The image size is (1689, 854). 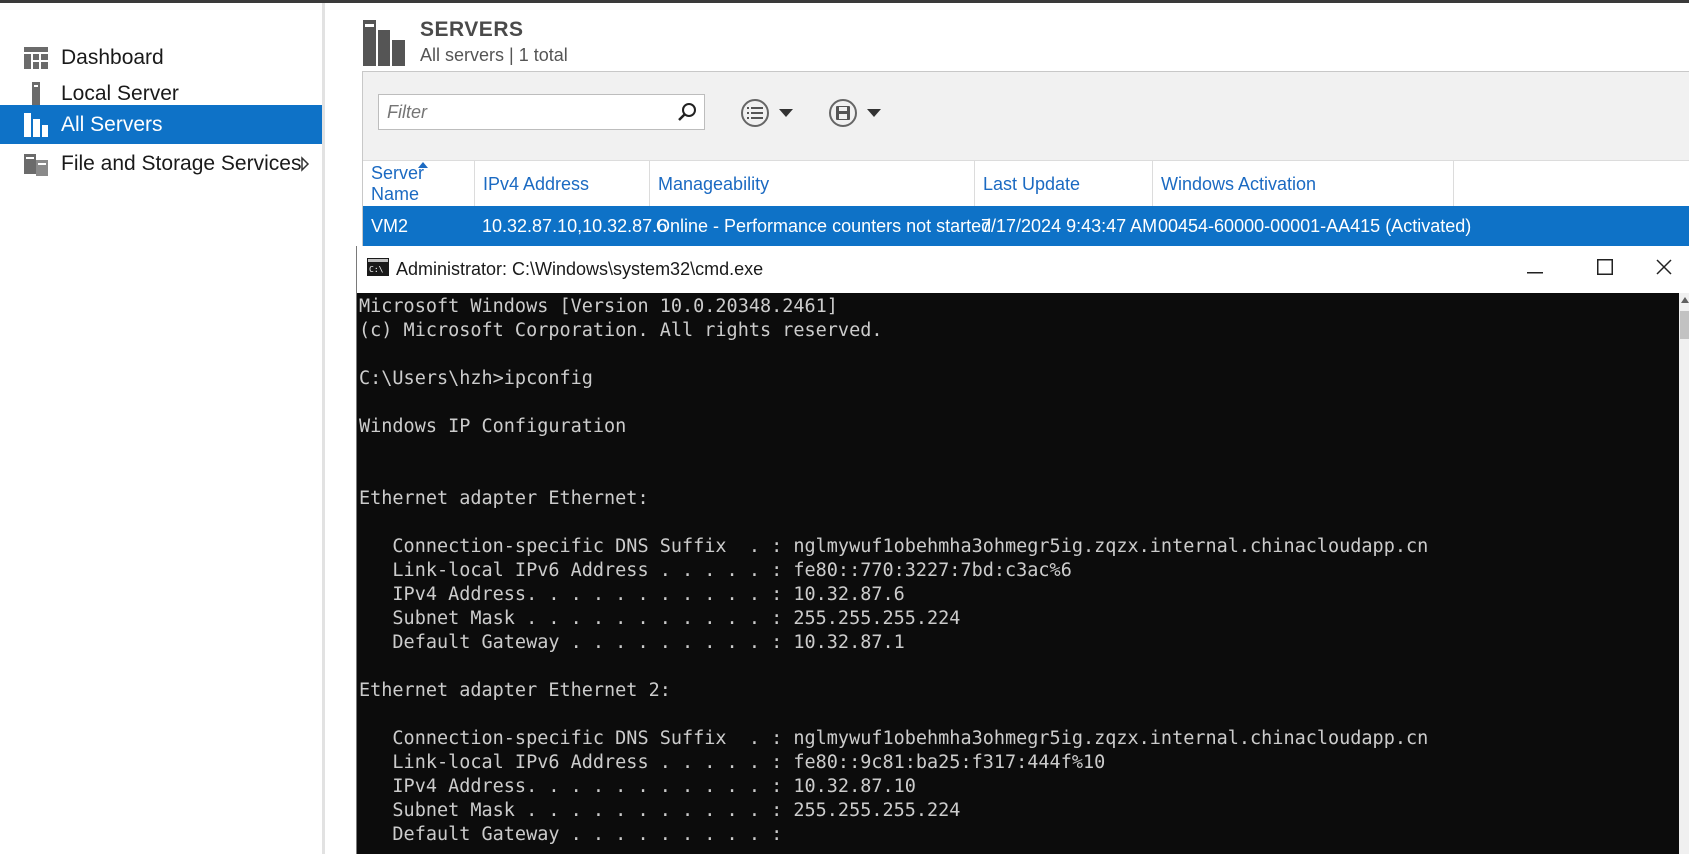 What do you see at coordinates (36, 94) in the screenshot?
I see `server-icon` at bounding box center [36, 94].